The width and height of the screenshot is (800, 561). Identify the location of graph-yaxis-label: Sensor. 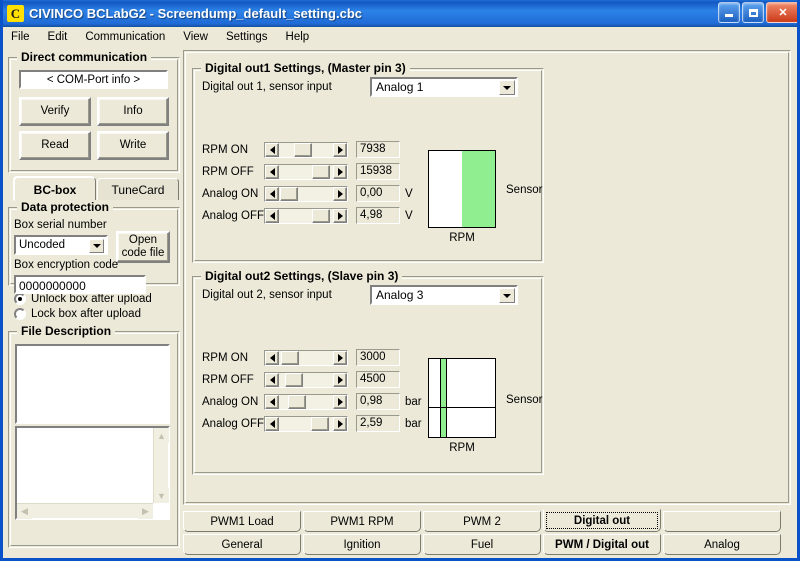
(524, 190).